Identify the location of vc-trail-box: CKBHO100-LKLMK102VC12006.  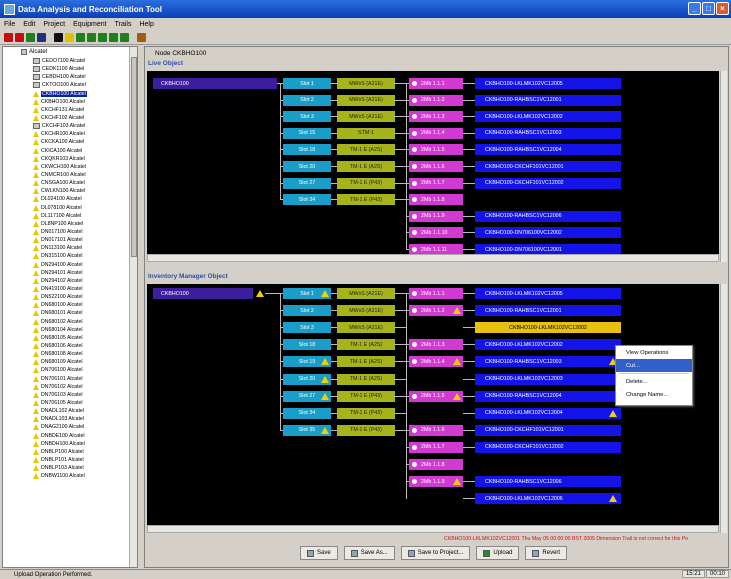
(548, 499).